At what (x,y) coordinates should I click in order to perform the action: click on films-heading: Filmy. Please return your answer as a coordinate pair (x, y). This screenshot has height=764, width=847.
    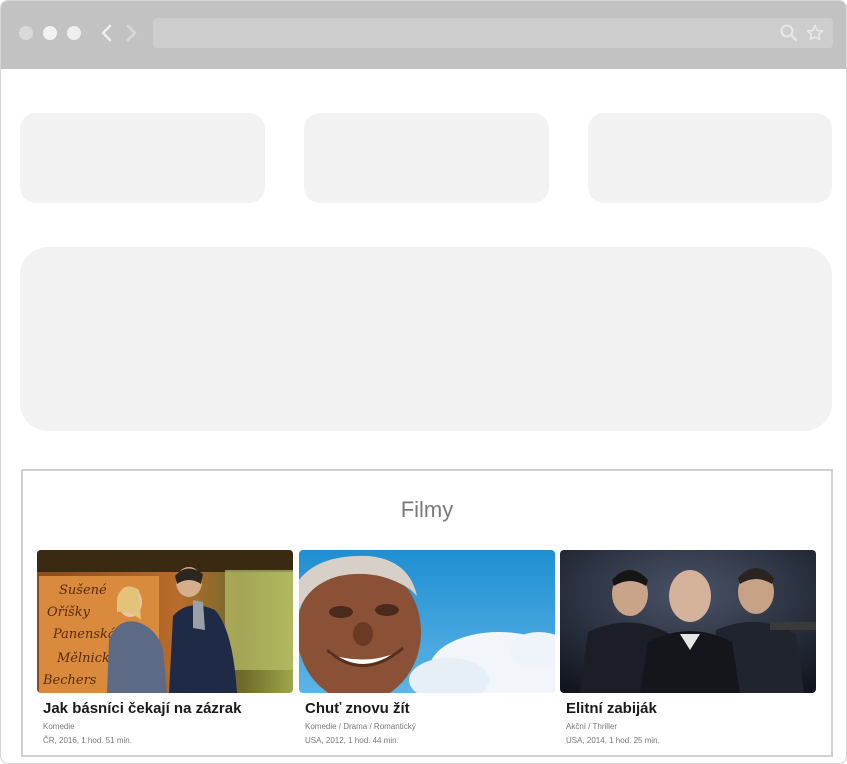
    Looking at the image, I should click on (427, 509).